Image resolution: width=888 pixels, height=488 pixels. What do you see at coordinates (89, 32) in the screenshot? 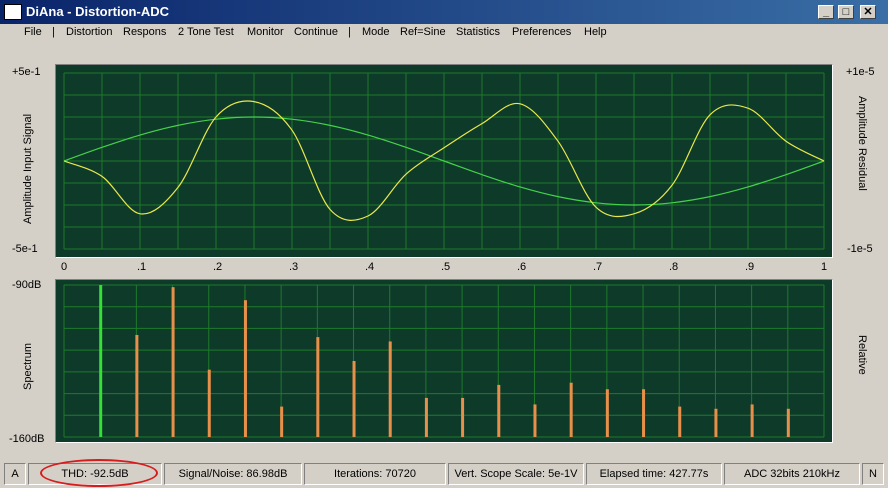
I see `menu-distortion: Distortion` at bounding box center [89, 32].